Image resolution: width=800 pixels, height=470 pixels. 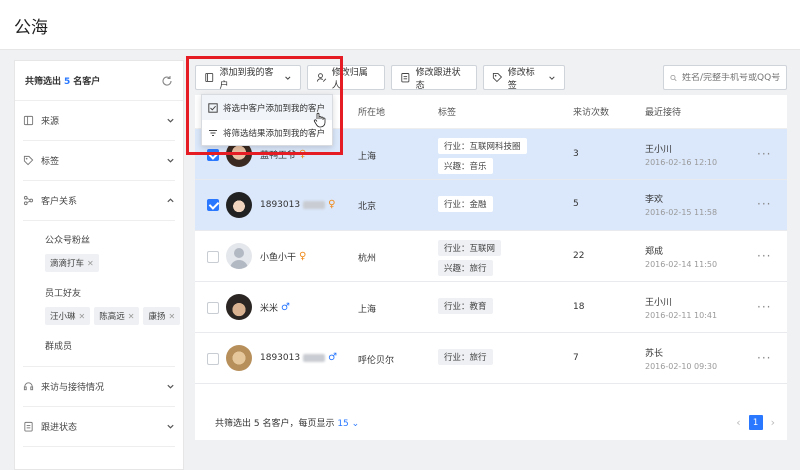 What do you see at coordinates (681, 264) in the screenshot?
I see `reception-time: 2016-02-14 11:50` at bounding box center [681, 264].